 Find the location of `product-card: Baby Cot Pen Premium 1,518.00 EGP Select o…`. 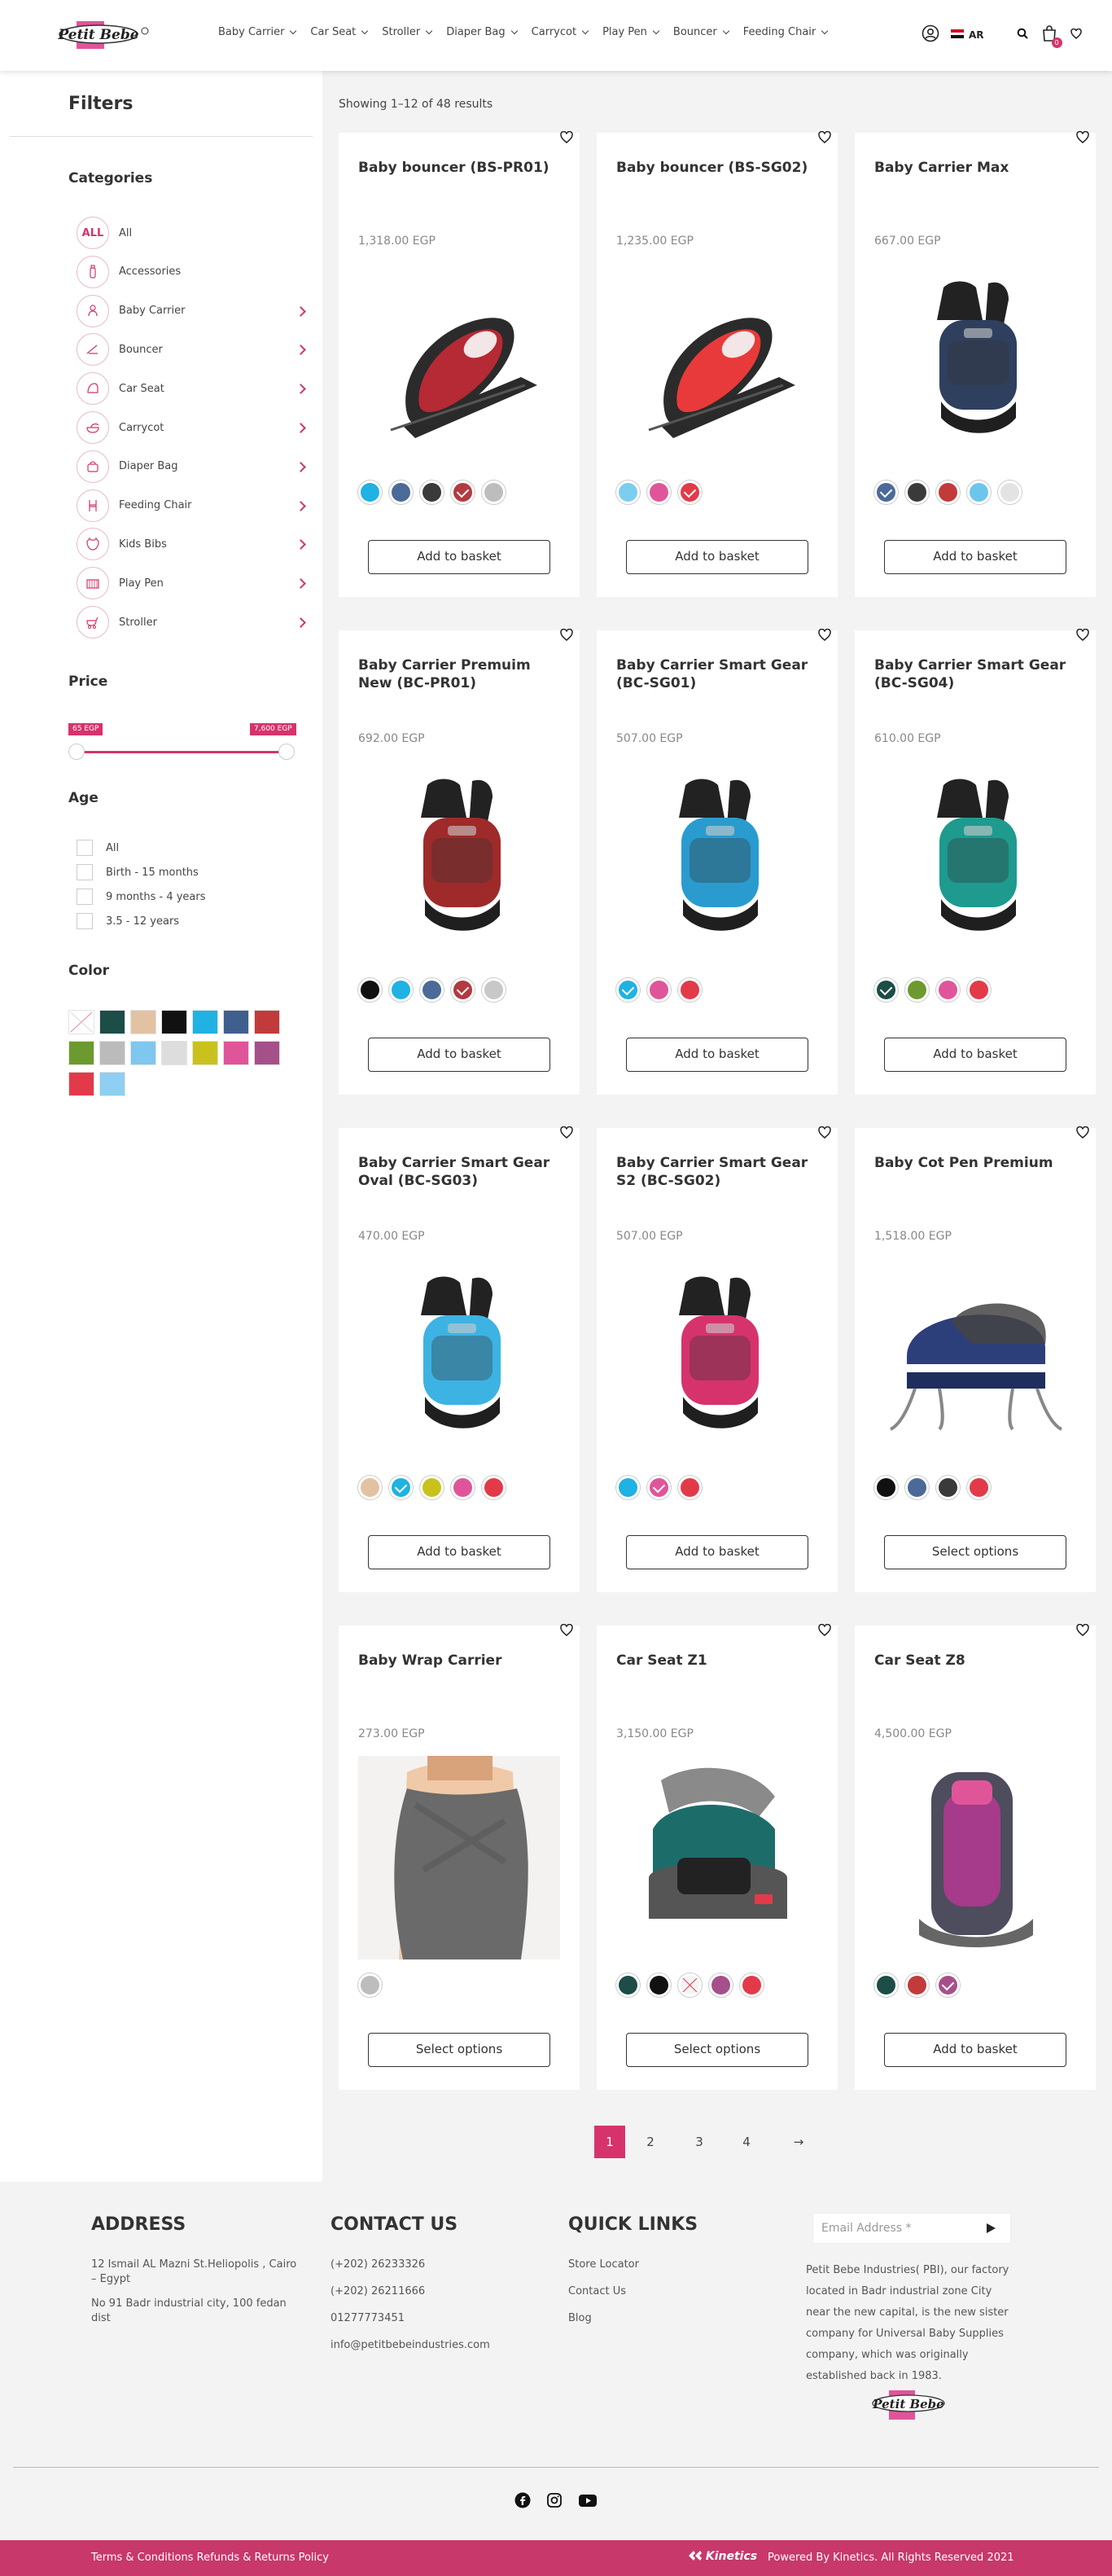

product-card: Baby Cot Pen Premium 1,518.00 EGP Select o… is located at coordinates (975, 1359).